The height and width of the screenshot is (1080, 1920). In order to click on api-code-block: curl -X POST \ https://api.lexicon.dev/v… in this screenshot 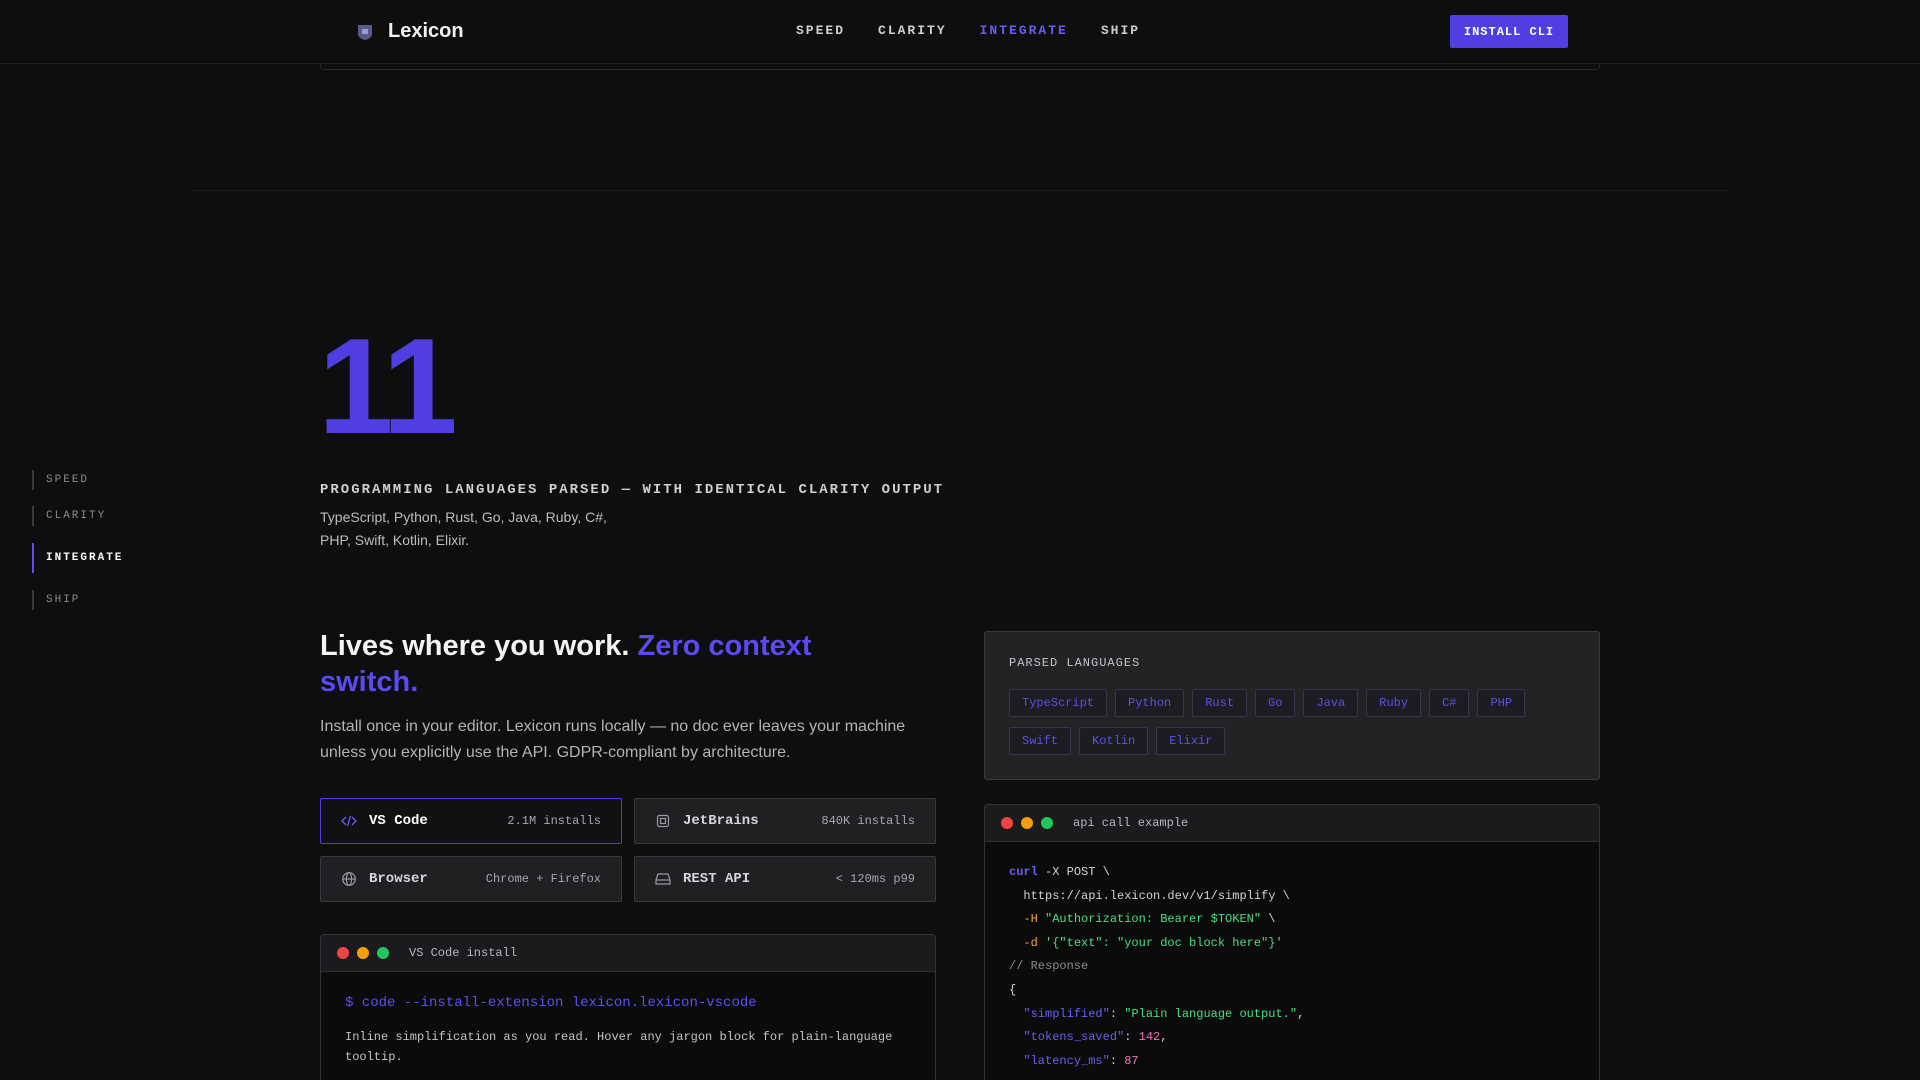, I will do `click(1156, 967)`.